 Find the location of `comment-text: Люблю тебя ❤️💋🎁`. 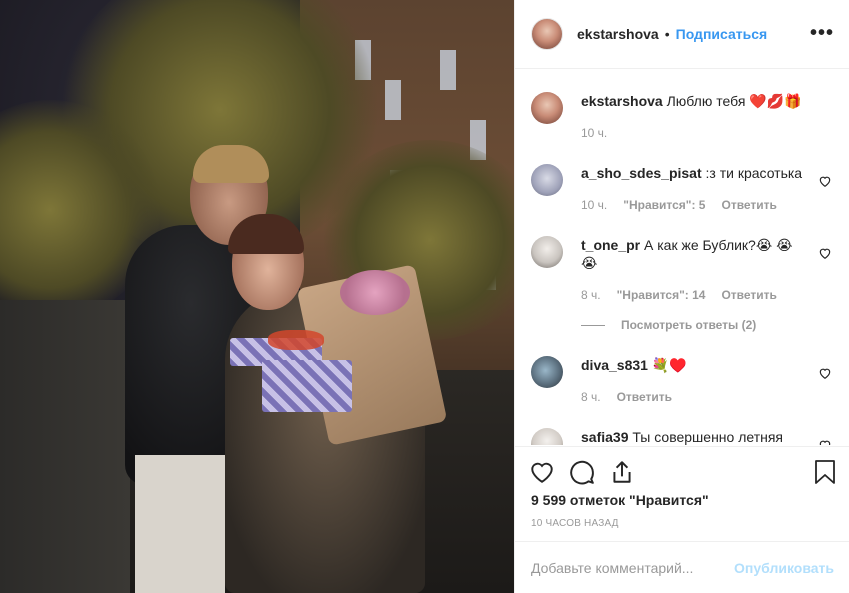

comment-text: Люблю тебя ❤️💋🎁 is located at coordinates (734, 101).